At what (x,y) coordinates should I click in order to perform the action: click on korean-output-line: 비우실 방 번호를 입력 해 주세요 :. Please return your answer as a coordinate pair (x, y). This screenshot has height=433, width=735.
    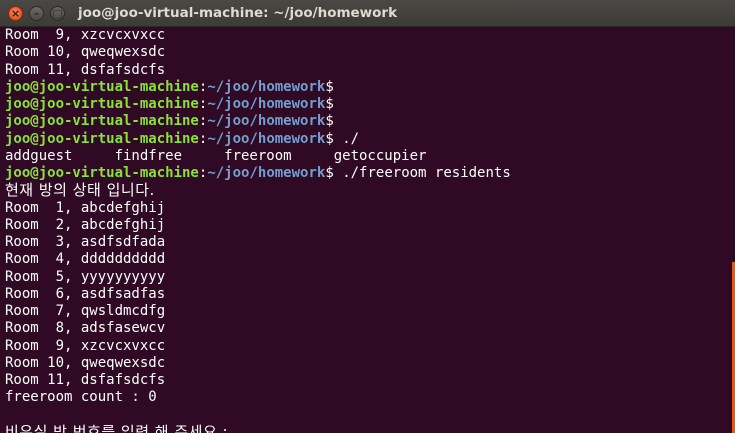
    Looking at the image, I should click on (117, 428).